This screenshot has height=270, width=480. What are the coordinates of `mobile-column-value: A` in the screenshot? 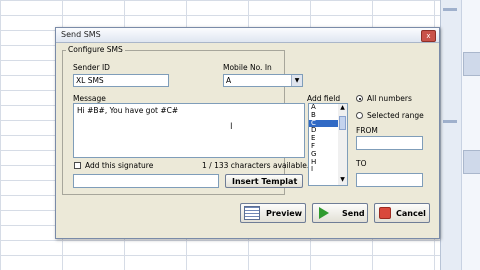 It's located at (229, 80).